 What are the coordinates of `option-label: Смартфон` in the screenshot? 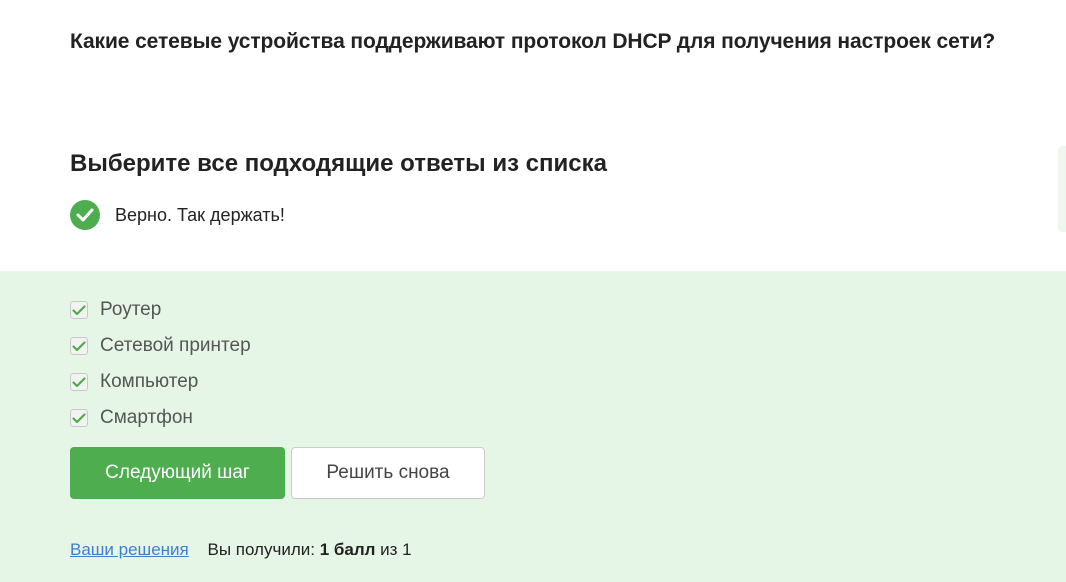 It's located at (146, 417).